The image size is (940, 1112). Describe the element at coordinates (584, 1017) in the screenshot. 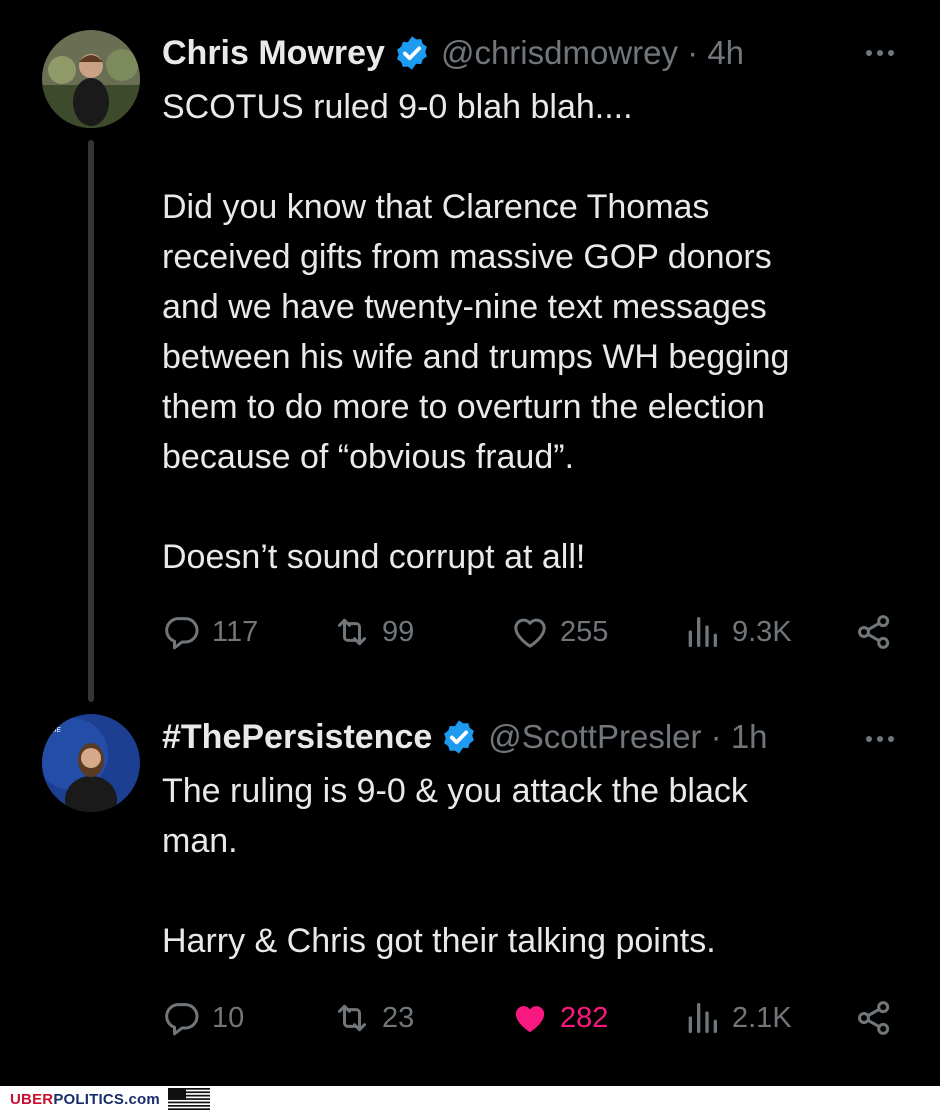

I see `like-count: 282` at that location.